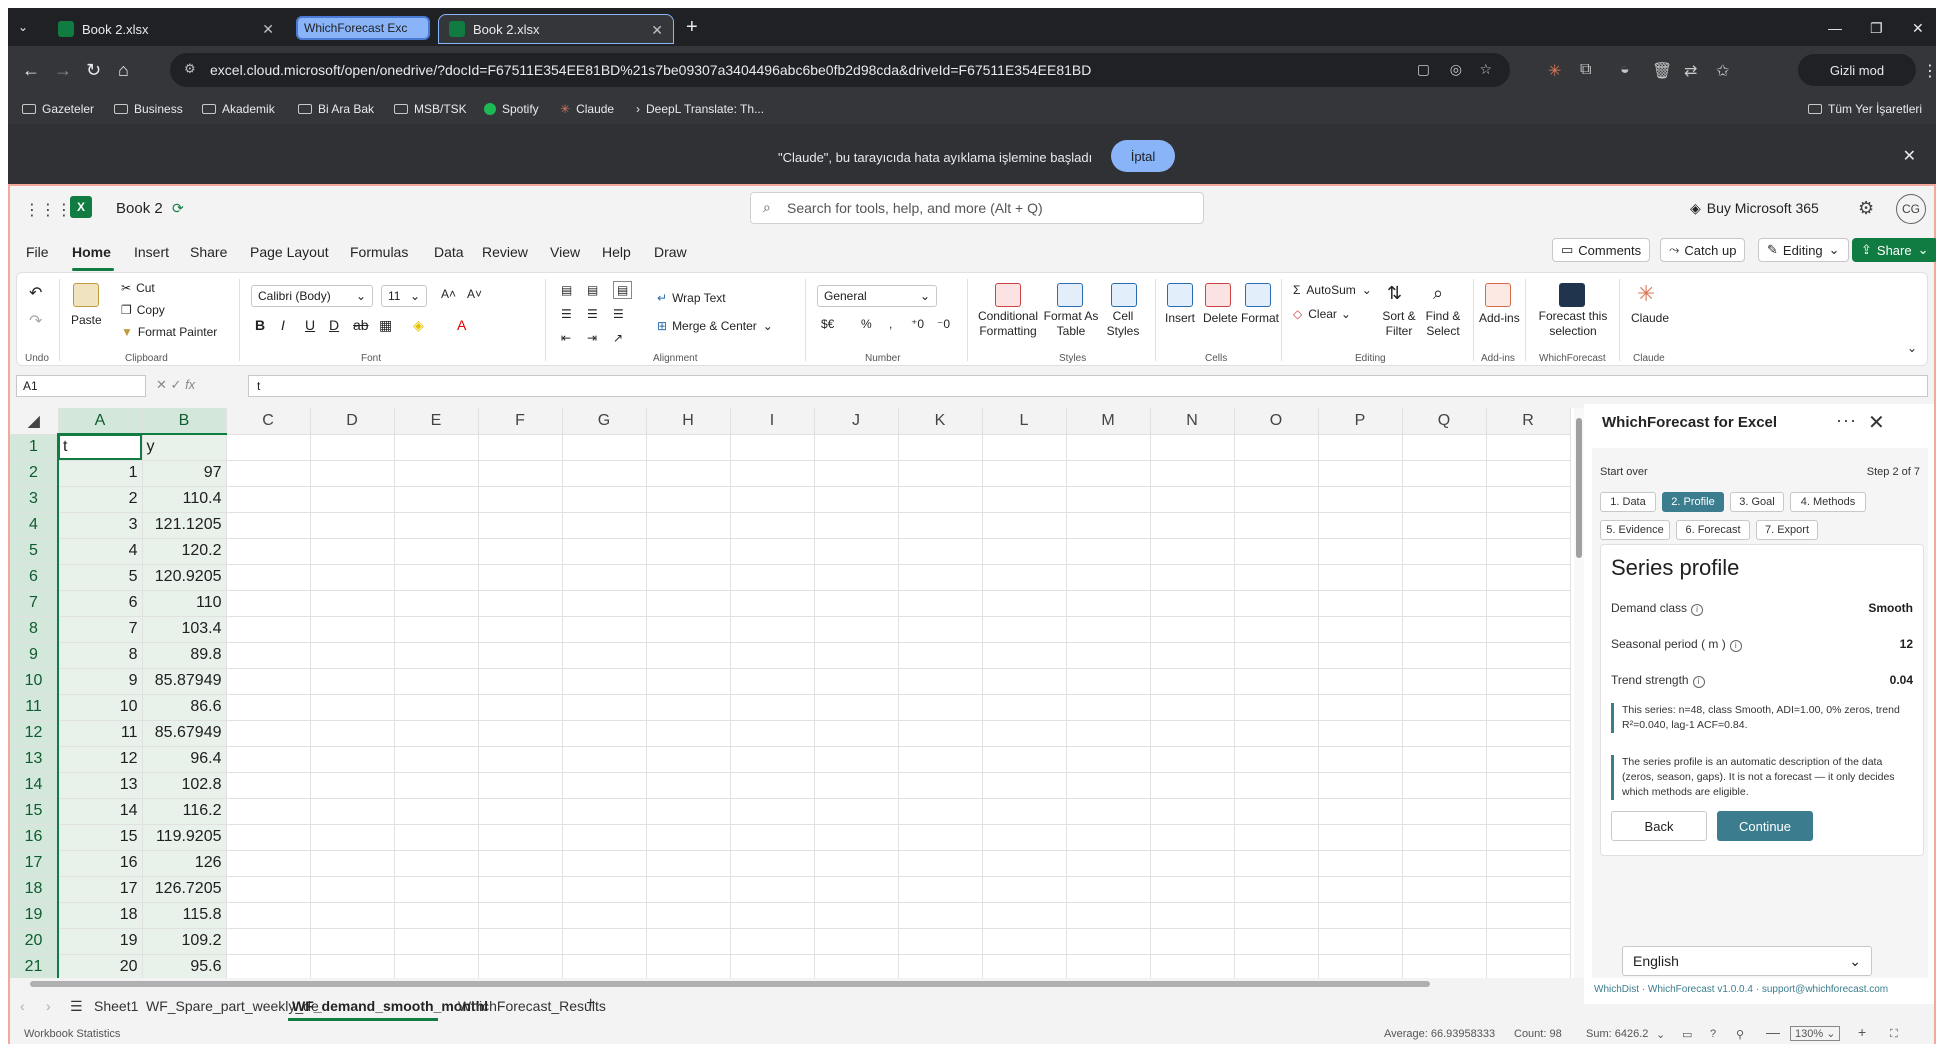 The image size is (1936, 1048). Describe the element at coordinates (461, 325) in the screenshot. I see `font-color-icon: A` at that location.